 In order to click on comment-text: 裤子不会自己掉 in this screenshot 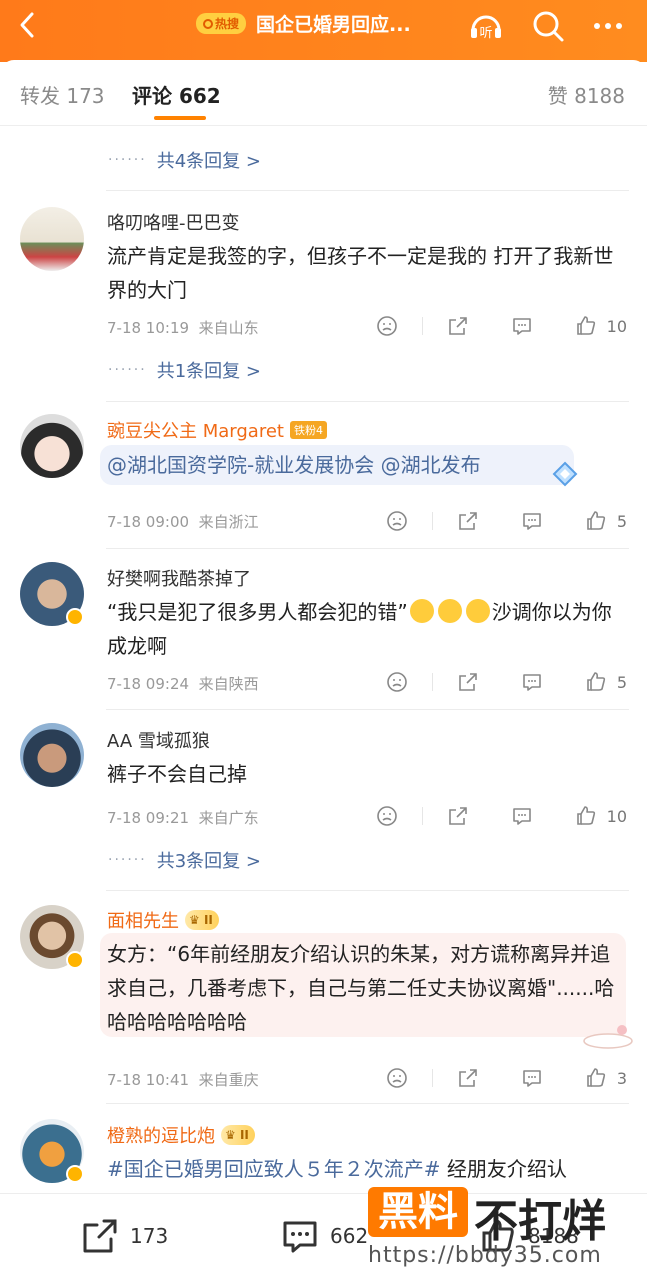, I will do `click(177, 774)`.